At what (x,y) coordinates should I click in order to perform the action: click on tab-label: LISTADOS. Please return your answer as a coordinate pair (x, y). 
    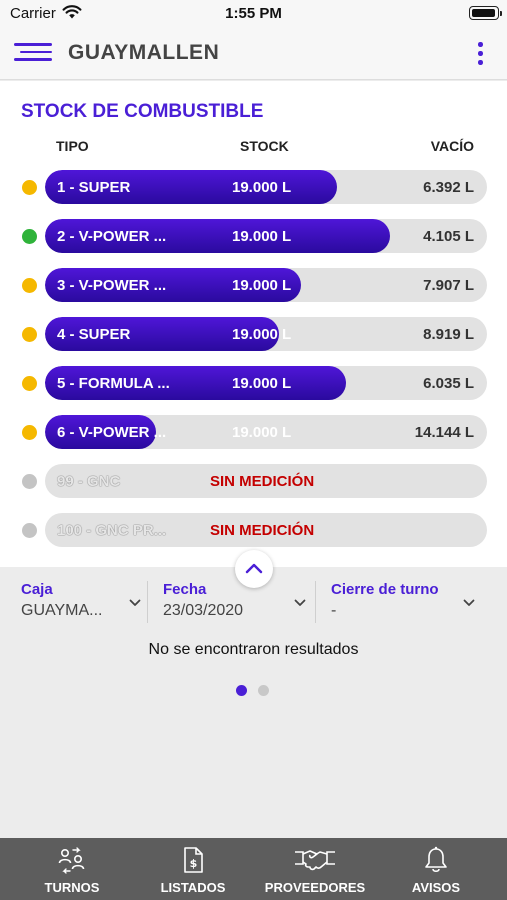
    Looking at the image, I should click on (193, 887).